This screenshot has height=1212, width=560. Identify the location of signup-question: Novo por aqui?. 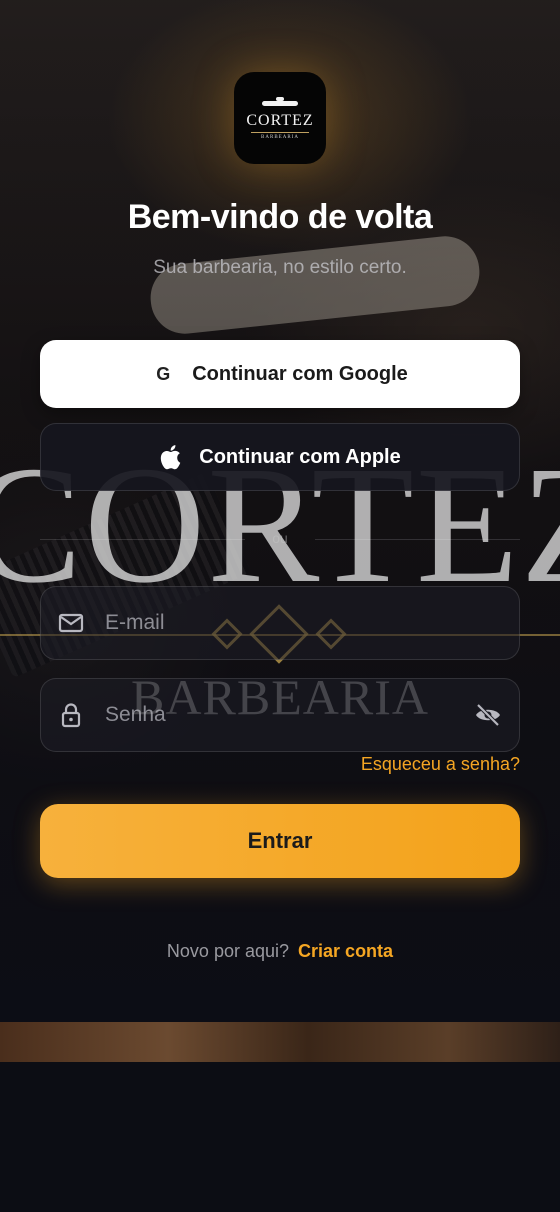
(228, 951).